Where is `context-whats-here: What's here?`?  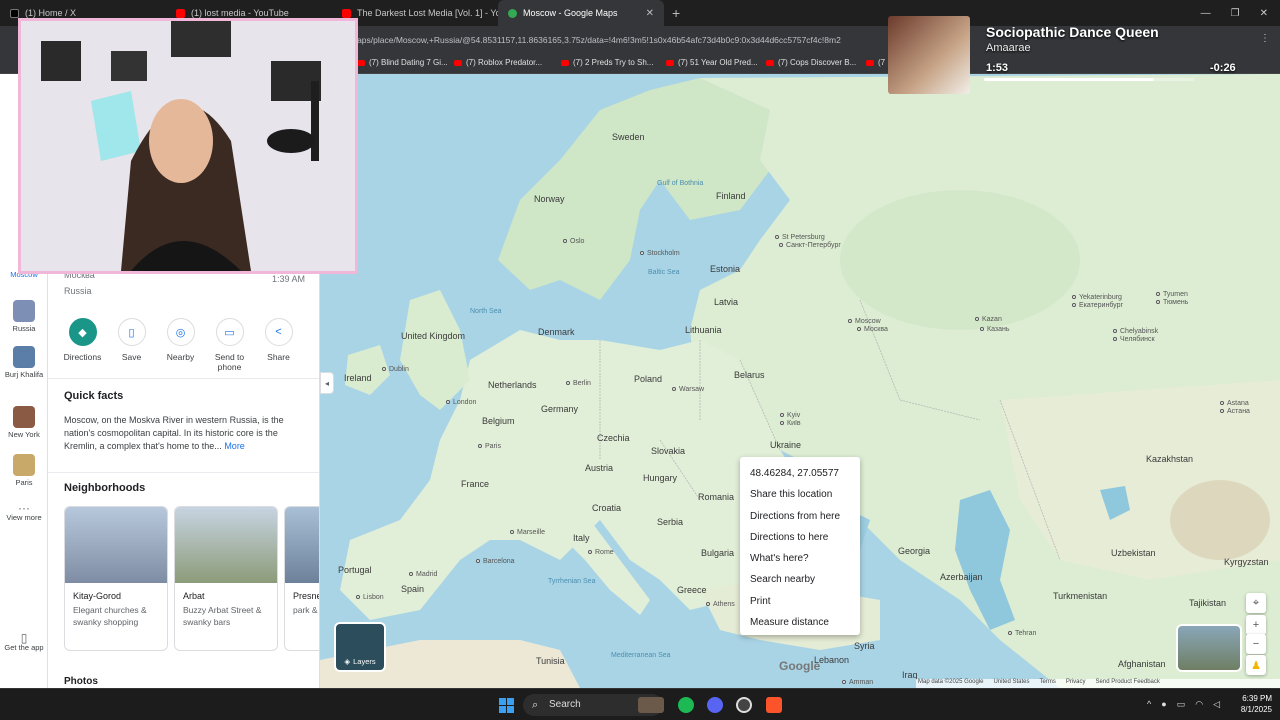 context-whats-here: What's here? is located at coordinates (800, 558).